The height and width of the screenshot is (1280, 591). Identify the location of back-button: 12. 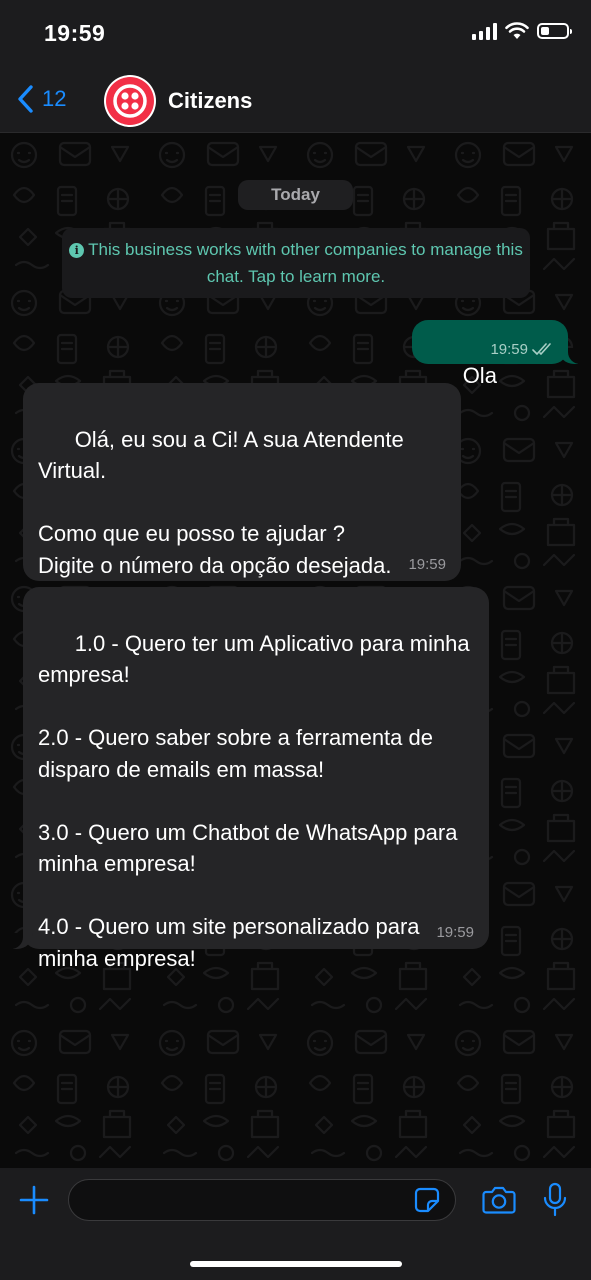
(41, 99).